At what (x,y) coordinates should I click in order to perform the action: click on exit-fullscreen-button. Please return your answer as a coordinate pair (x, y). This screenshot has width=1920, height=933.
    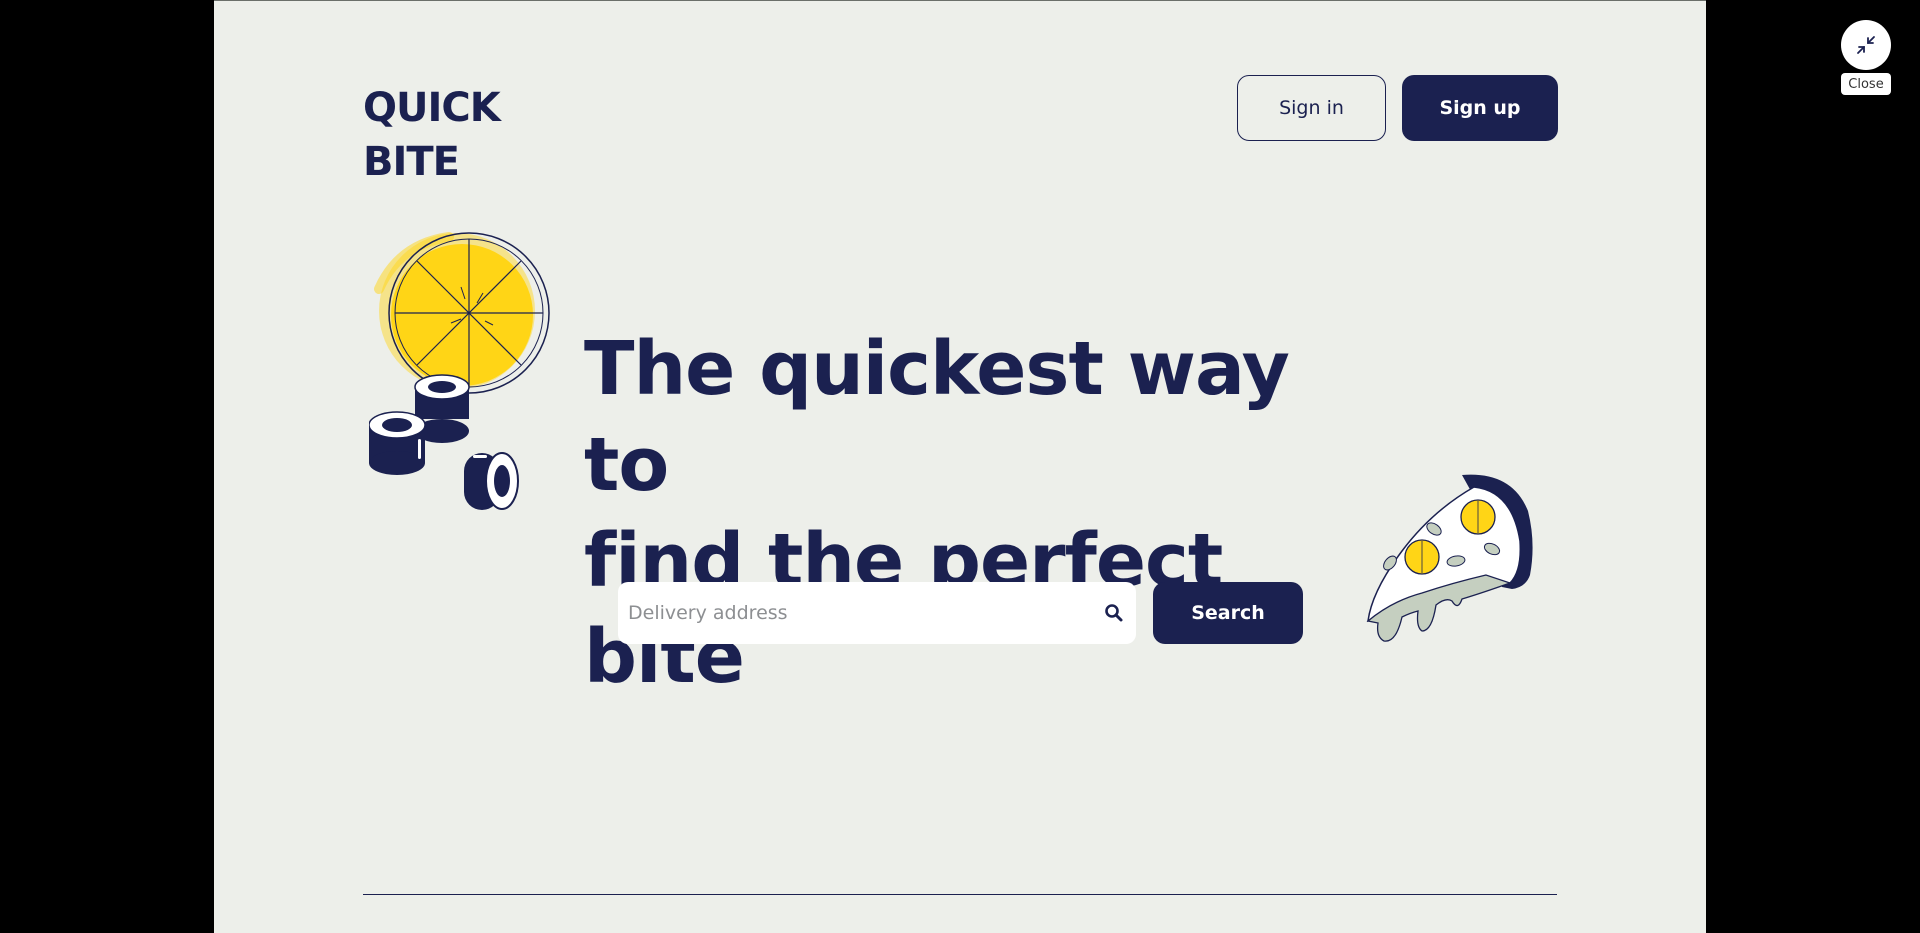
    Looking at the image, I should click on (1866, 45).